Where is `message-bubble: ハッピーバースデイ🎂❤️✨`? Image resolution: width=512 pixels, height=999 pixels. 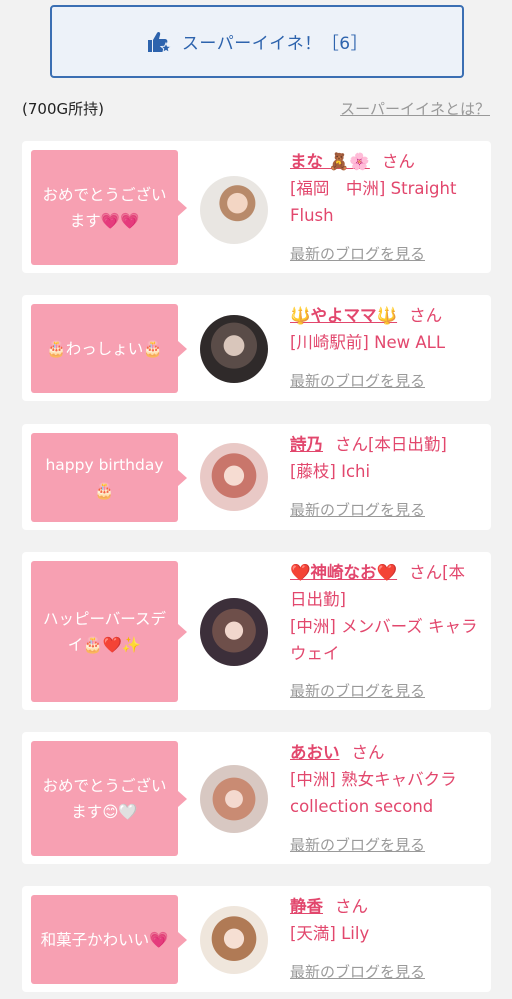
message-bubble: ハッピーバースデイ🎂❤️✨ is located at coordinates (109, 631).